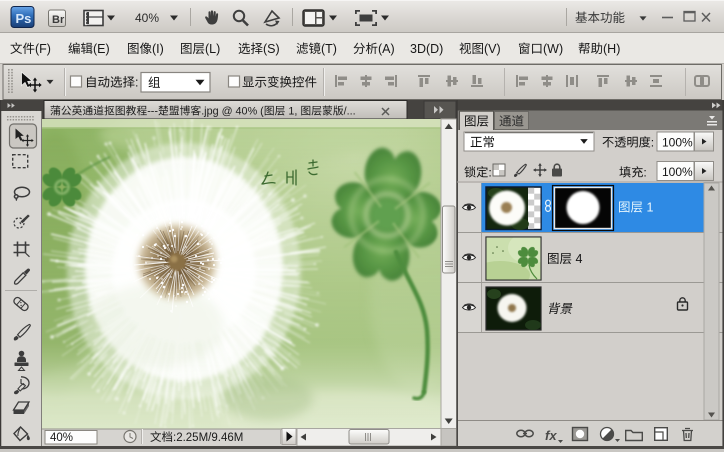 The height and width of the screenshot is (452, 724). What do you see at coordinates (553, 49) in the screenshot?
I see `svg-text: (W)` at bounding box center [553, 49].